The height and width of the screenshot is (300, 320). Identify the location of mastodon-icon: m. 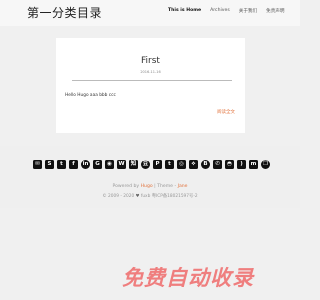
(253, 164).